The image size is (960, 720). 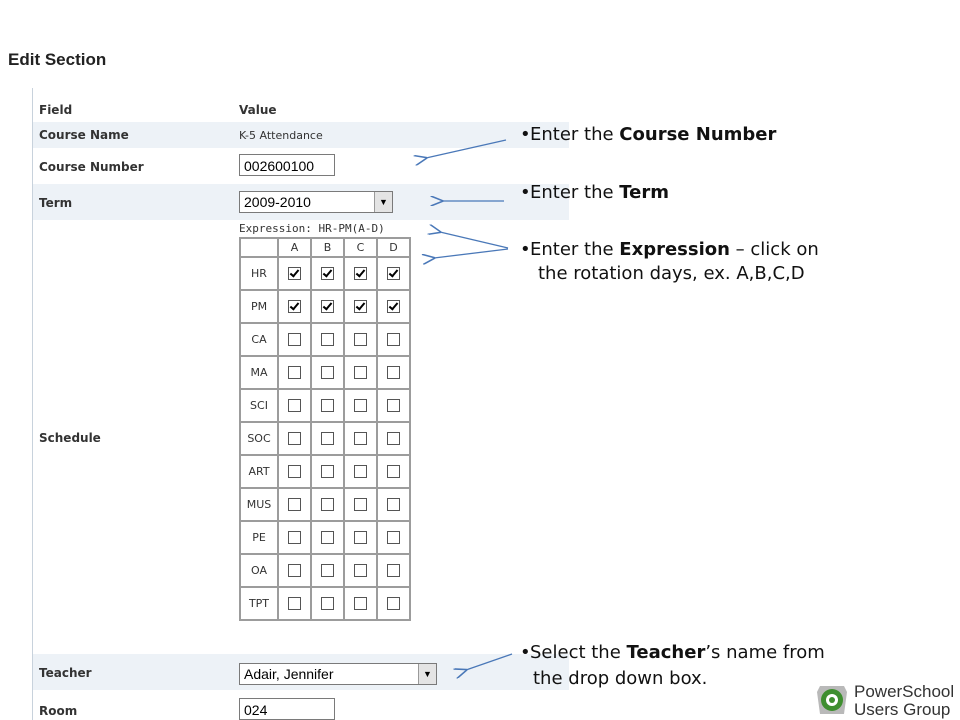 I want to click on powerschool-logo: PowerSchool Users Group, so click(x=887, y=700).